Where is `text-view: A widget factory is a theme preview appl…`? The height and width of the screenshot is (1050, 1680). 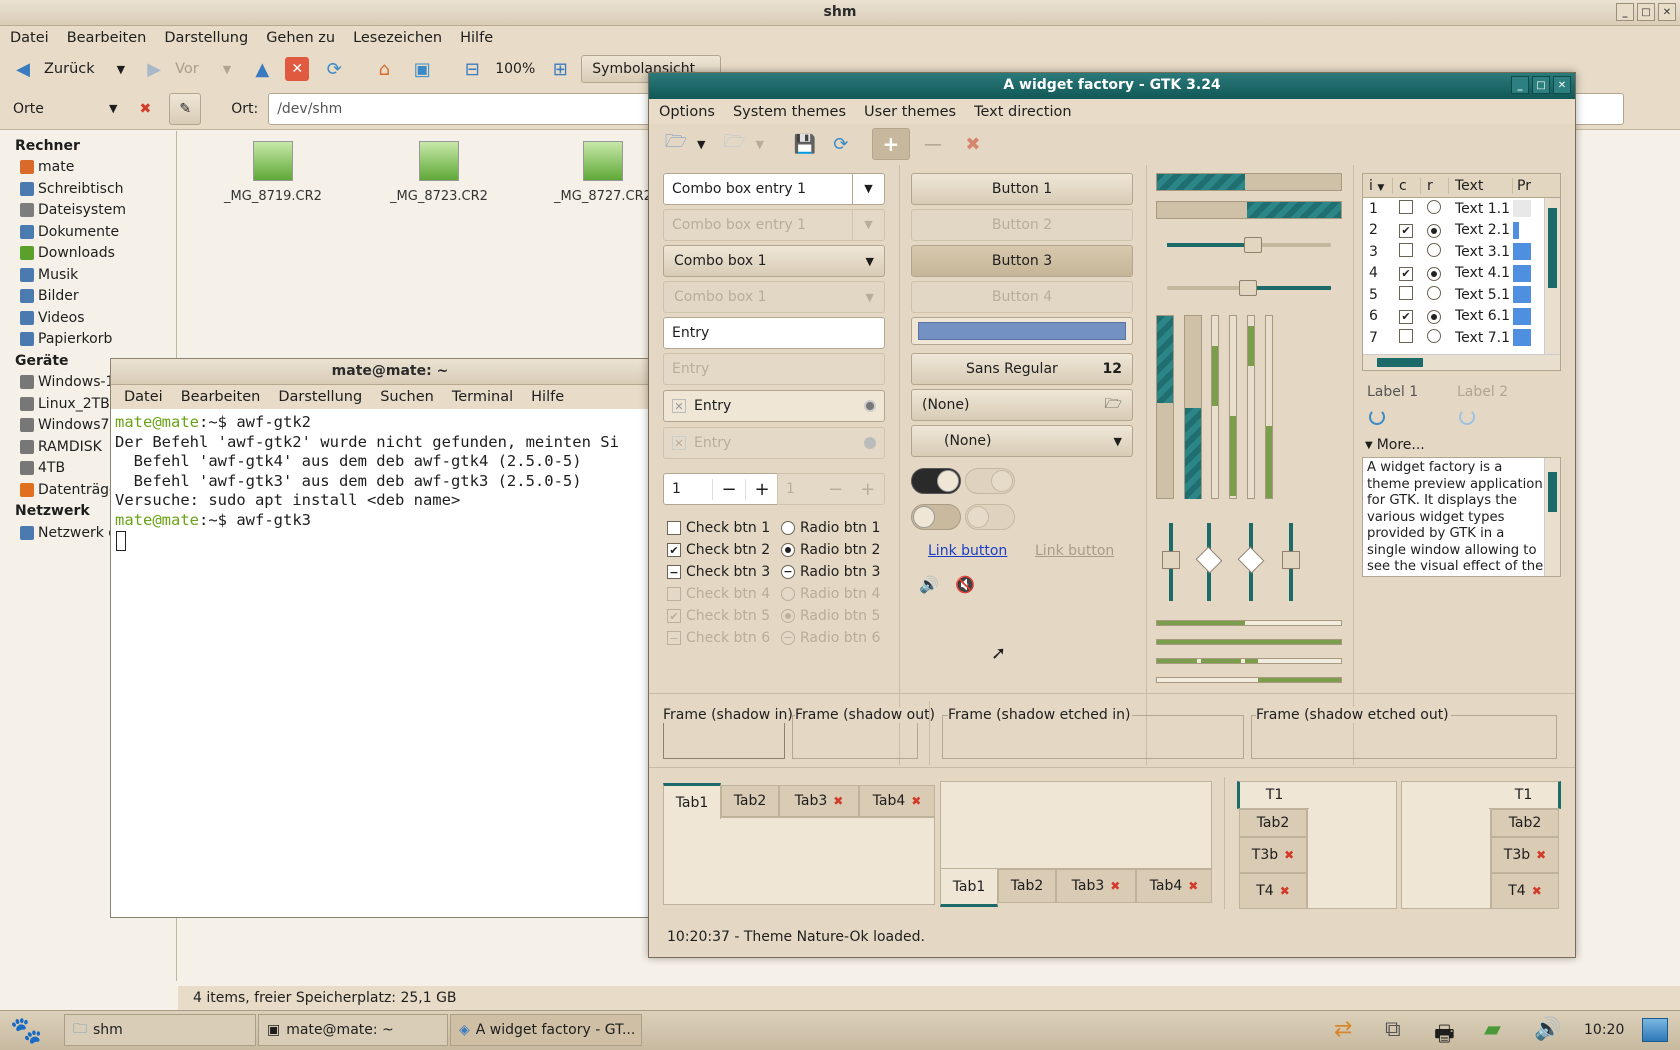
text-view: A widget factory is a theme preview appl… is located at coordinates (1461, 517).